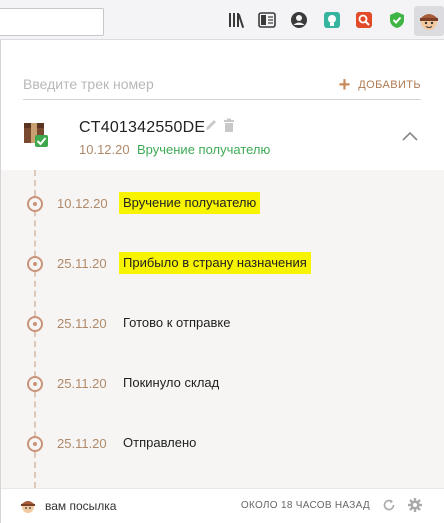 The width and height of the screenshot is (444, 523). I want to click on timeline-item: 10.12.20 Вручение получателю, so click(222, 204).